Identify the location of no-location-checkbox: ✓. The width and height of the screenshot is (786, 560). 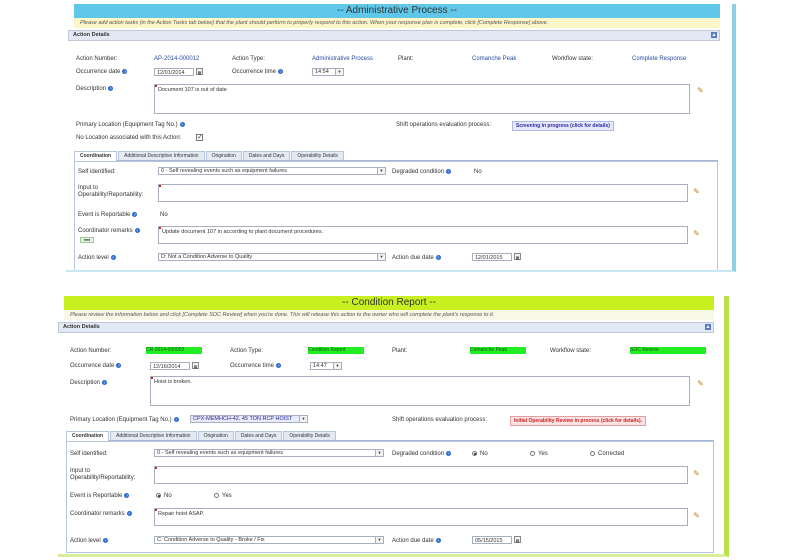
(199, 137).